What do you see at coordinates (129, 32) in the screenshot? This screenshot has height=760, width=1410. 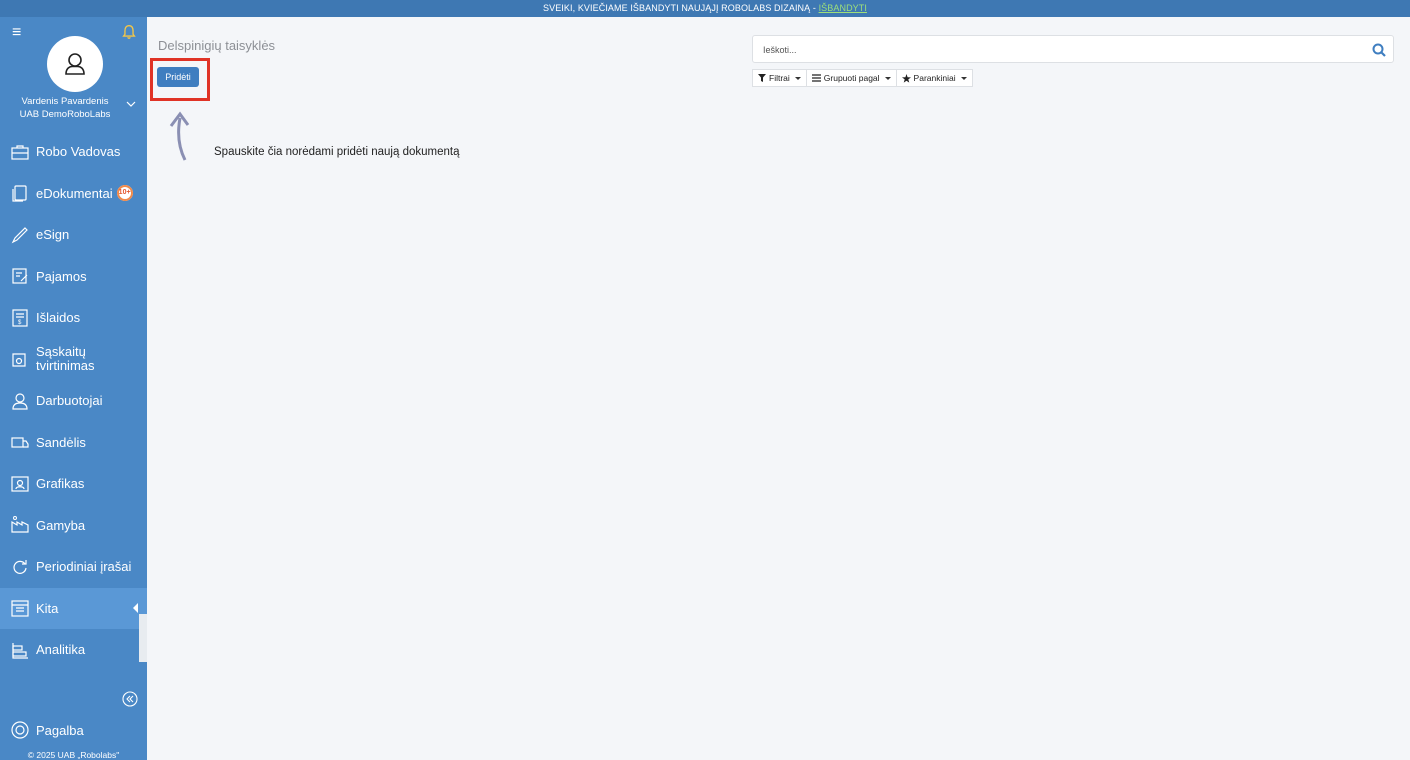 I see `bell-icon` at bounding box center [129, 32].